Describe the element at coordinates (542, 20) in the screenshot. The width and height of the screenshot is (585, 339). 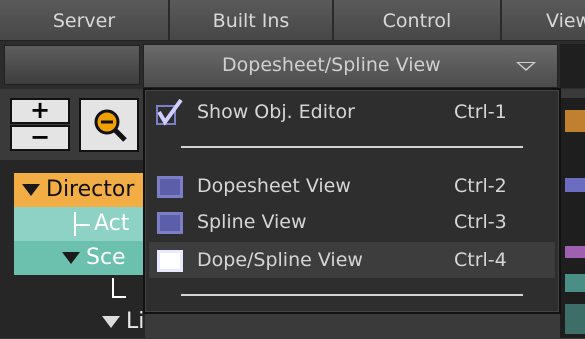
I see `menu-view: View` at that location.